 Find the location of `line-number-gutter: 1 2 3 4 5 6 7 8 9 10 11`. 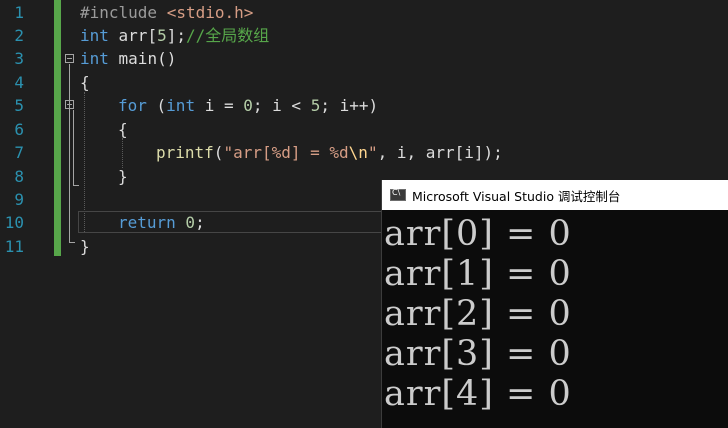

line-number-gutter: 1 2 3 4 5 6 7 8 9 10 11 is located at coordinates (27, 214).